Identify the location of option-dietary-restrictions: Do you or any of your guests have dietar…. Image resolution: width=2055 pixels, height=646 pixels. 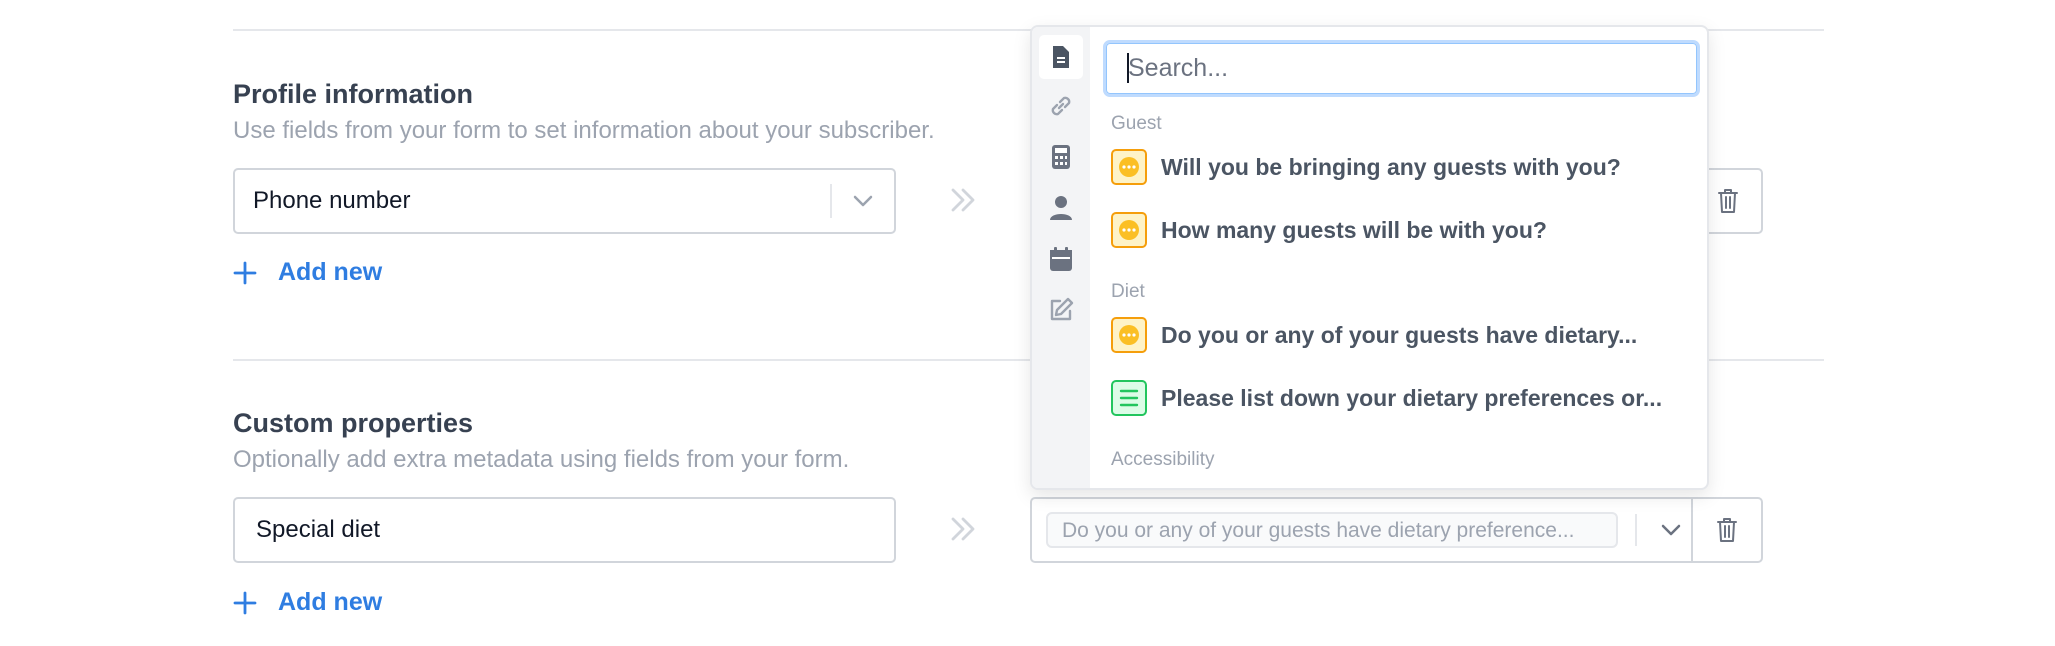
(1374, 335).